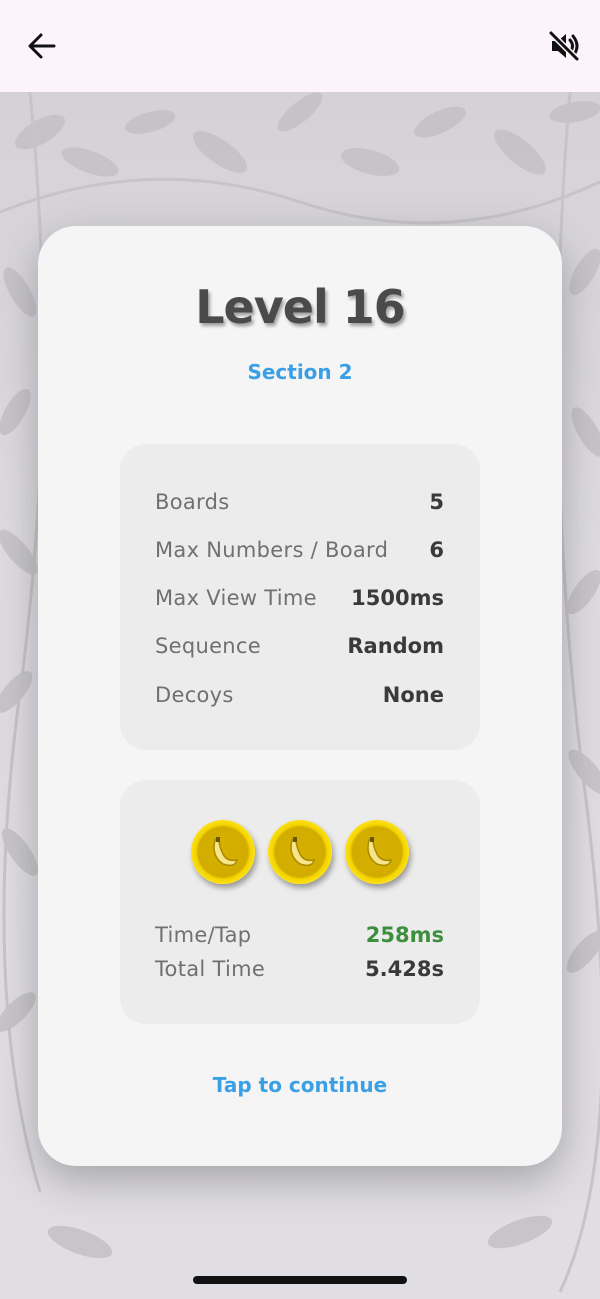  Describe the element at coordinates (404, 935) in the screenshot. I see `result-value: 258ms` at that location.